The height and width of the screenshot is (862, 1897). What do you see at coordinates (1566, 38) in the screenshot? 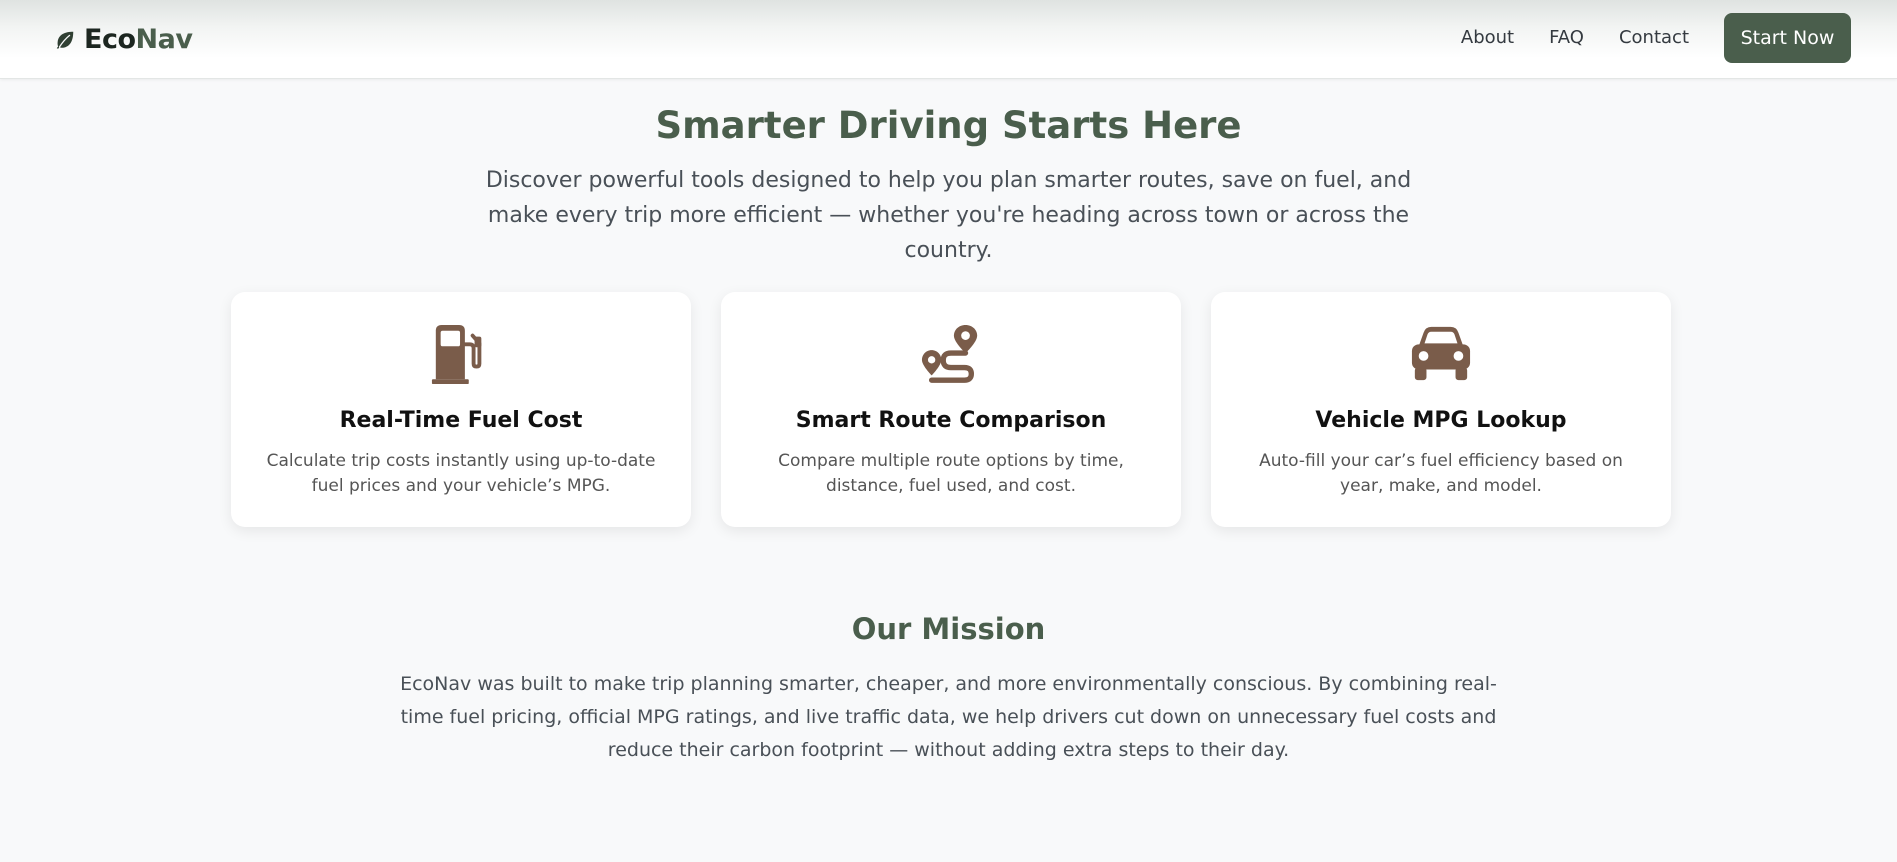
I see `nav-link-faq: FAQ` at bounding box center [1566, 38].